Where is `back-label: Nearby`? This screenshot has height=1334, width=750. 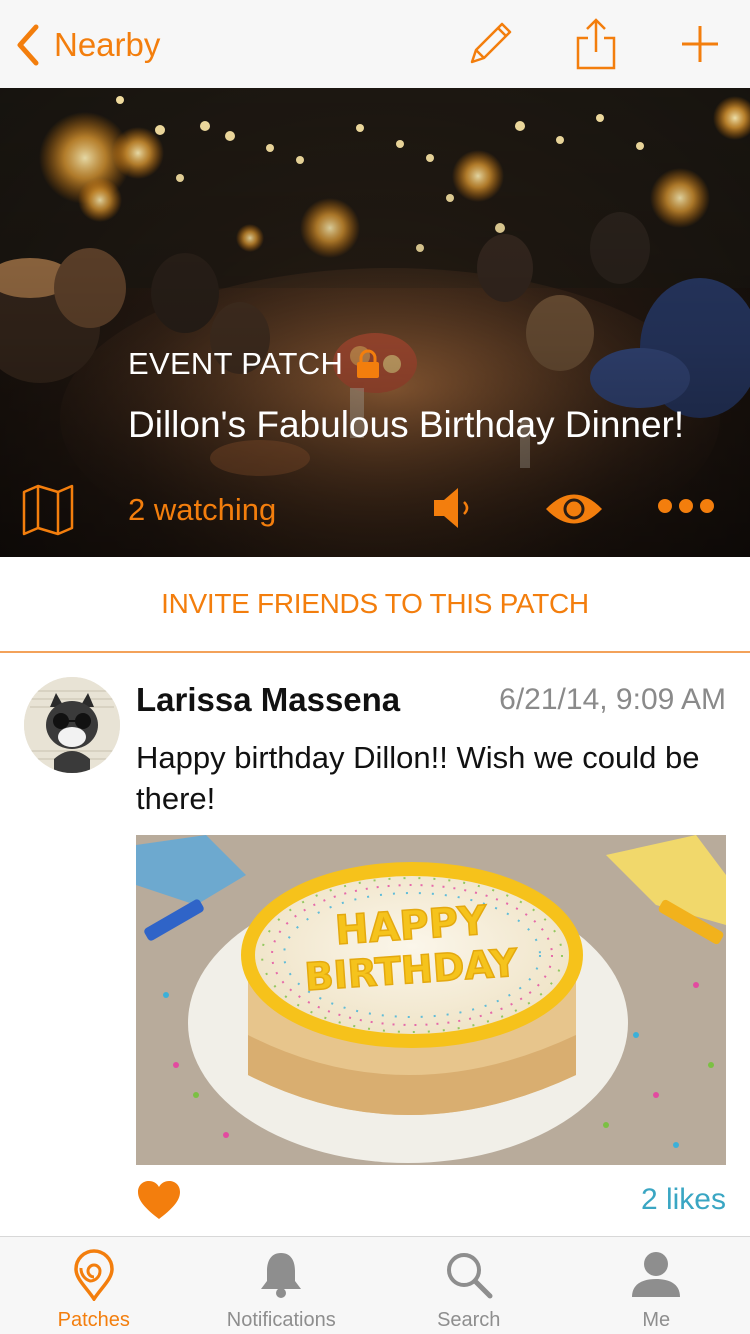
back-label: Nearby is located at coordinates (107, 44).